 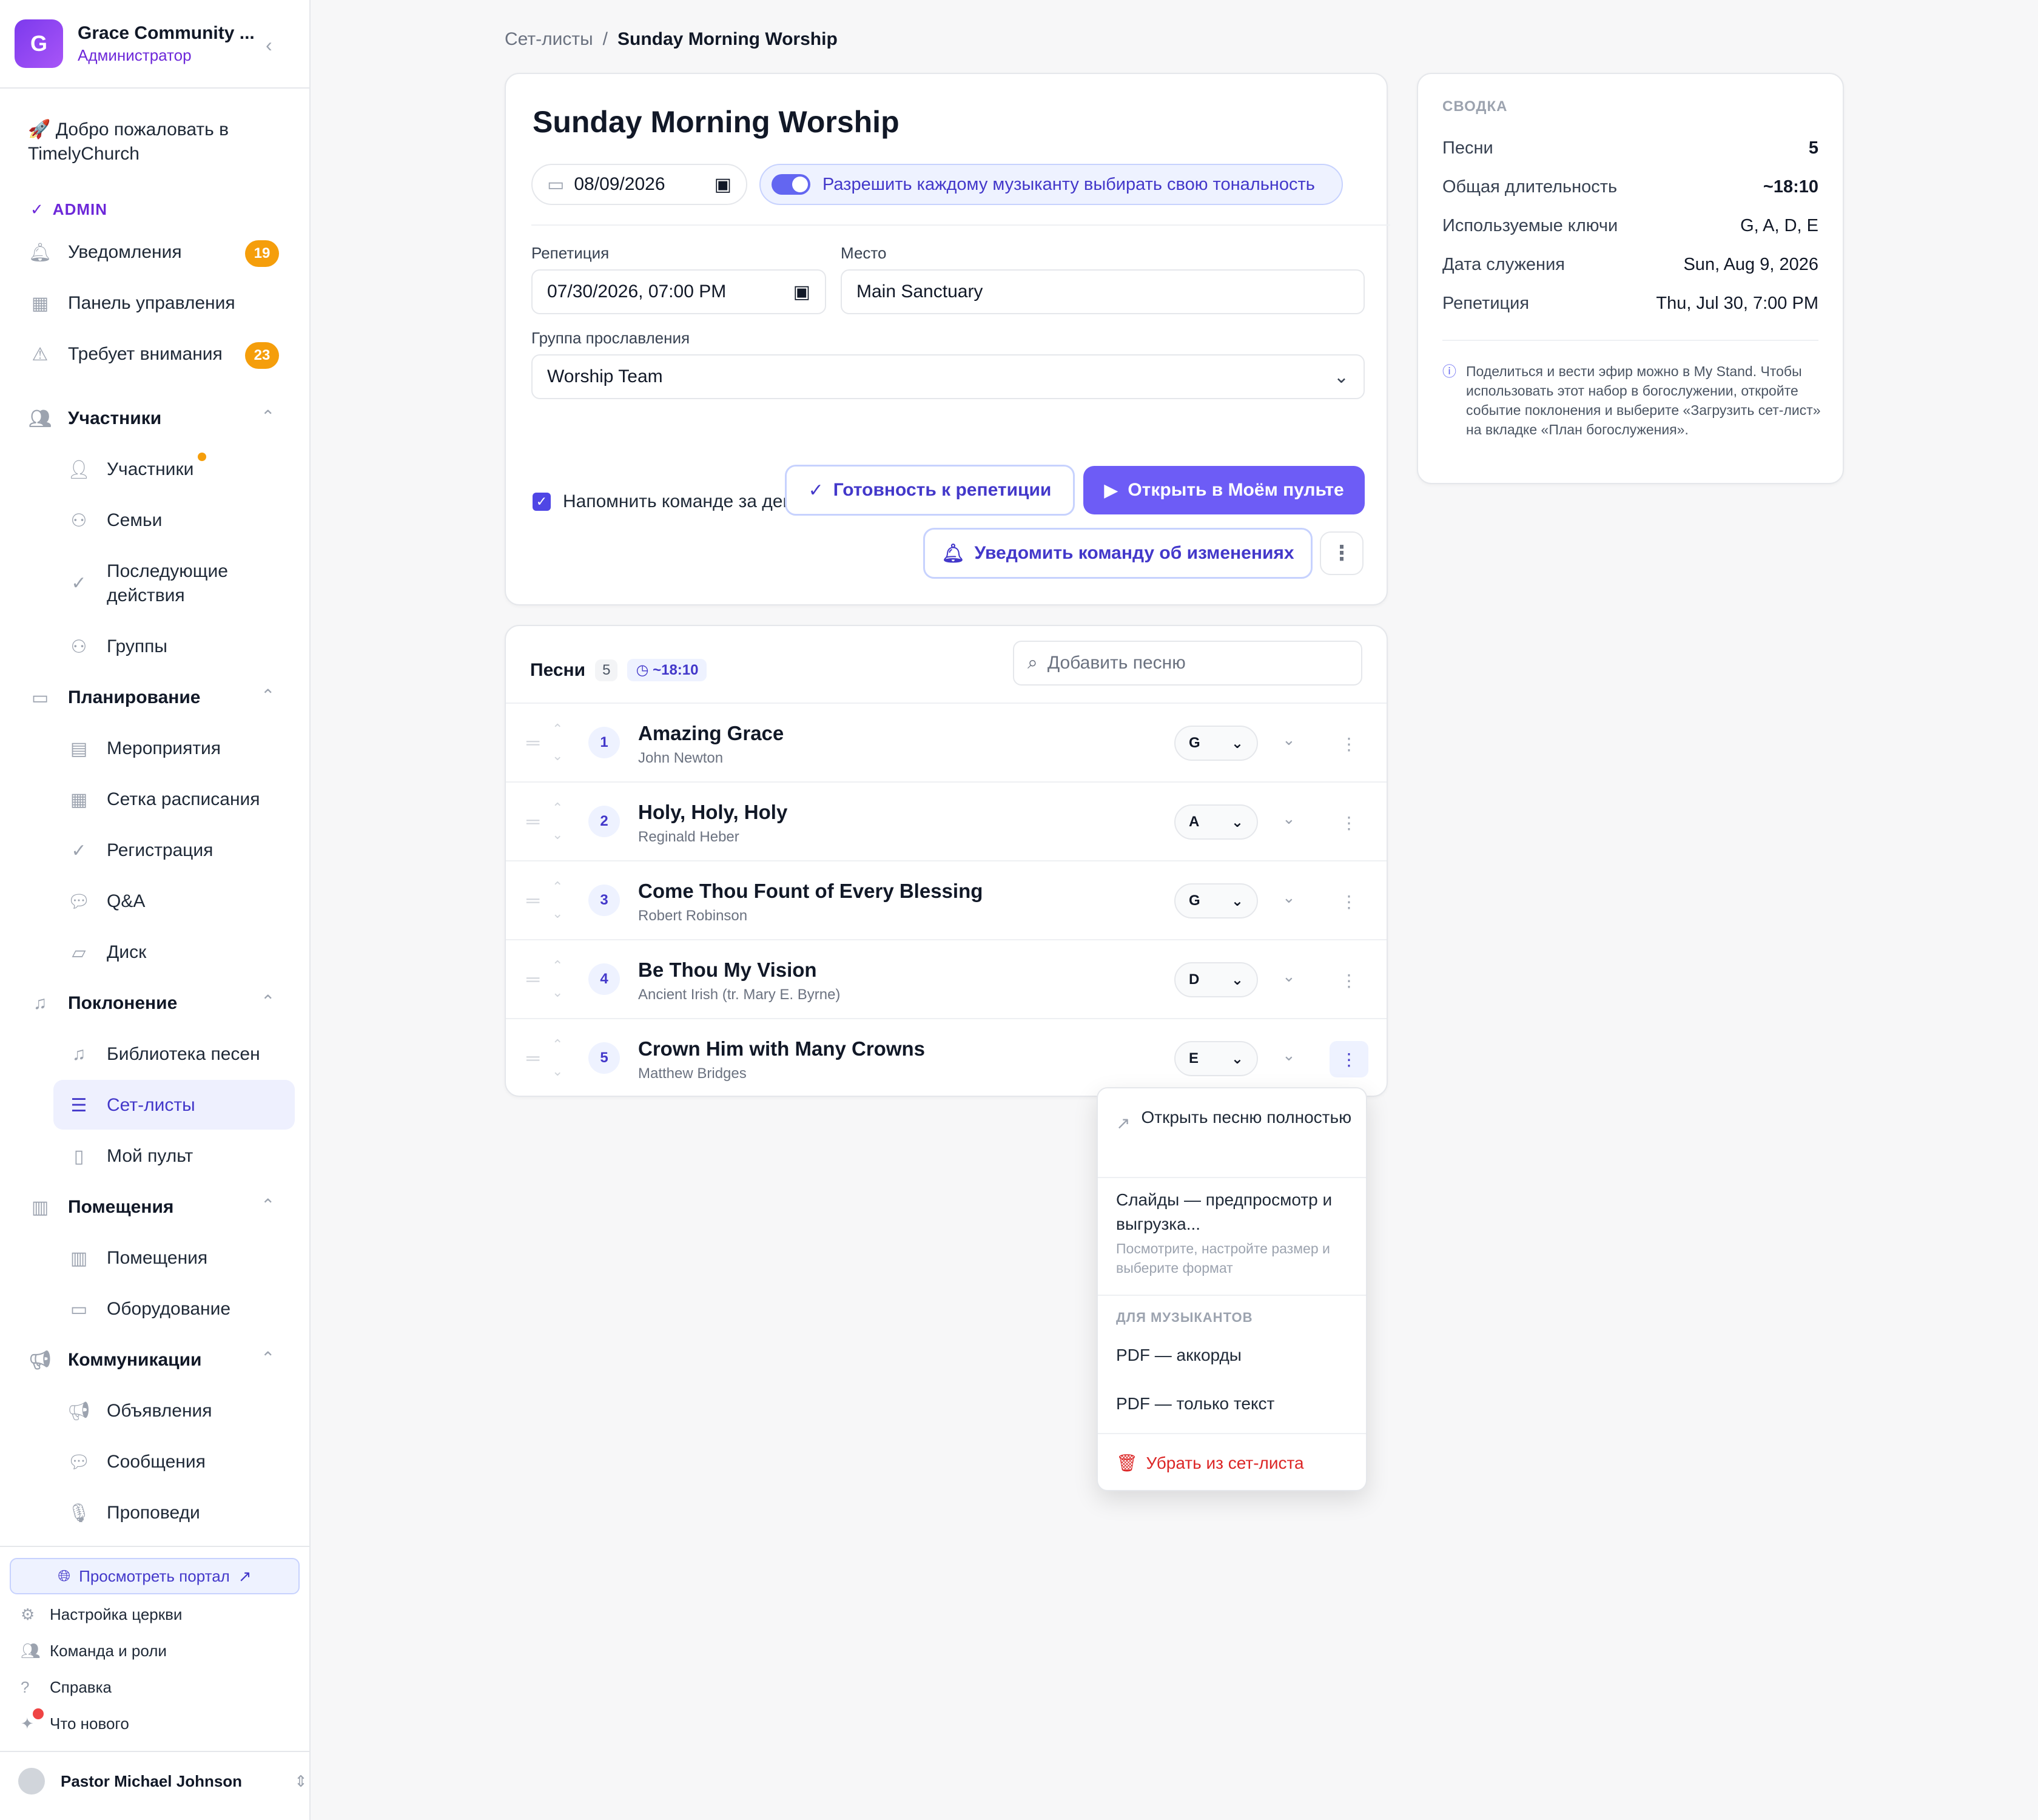 I want to click on breadcrumb-parent: Сет-листы, so click(x=549, y=39).